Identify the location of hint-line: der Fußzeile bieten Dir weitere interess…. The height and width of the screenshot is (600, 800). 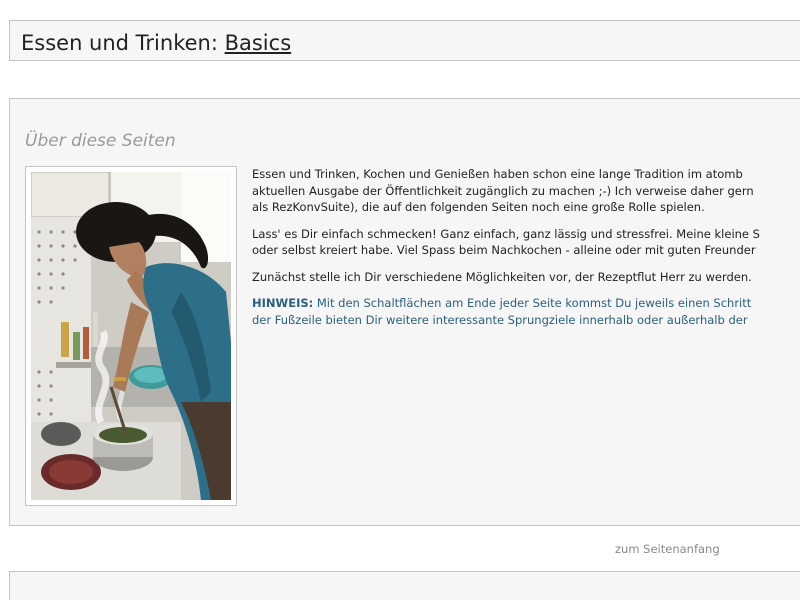
(500, 319).